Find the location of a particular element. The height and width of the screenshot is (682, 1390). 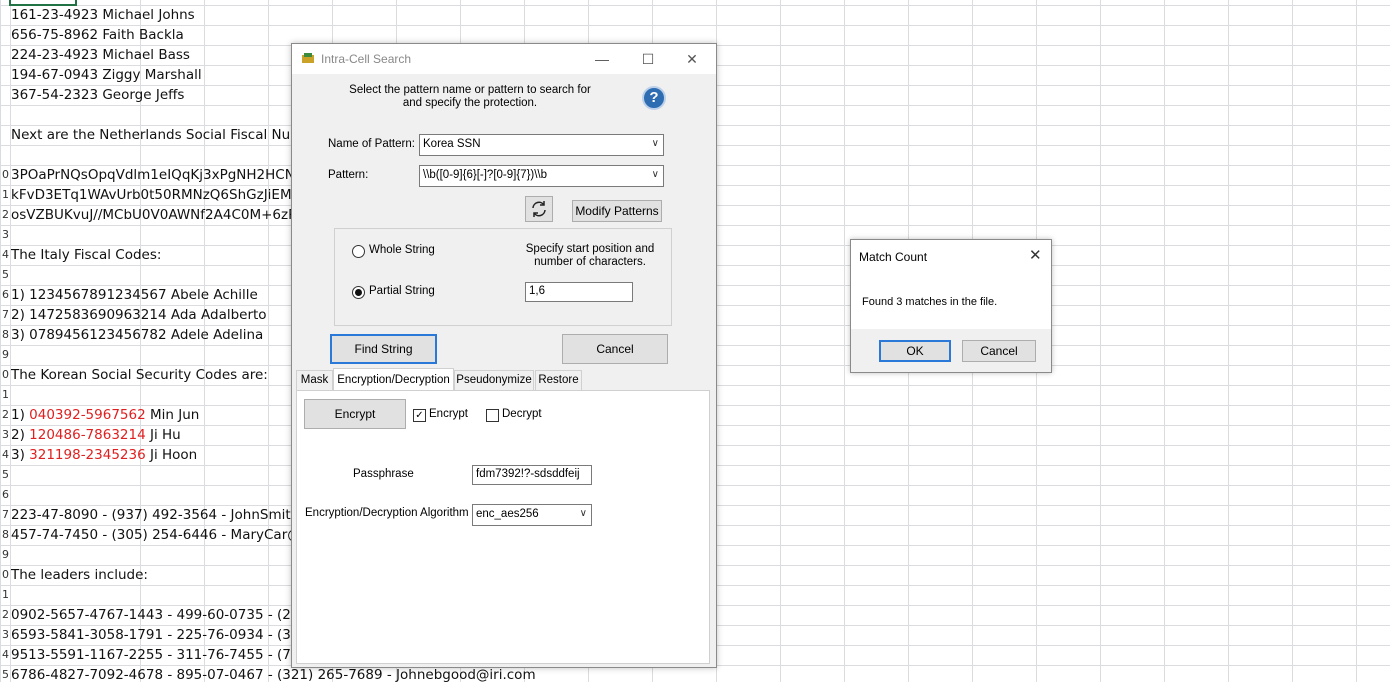

encrypt-button: Encrypt is located at coordinates (355, 414).